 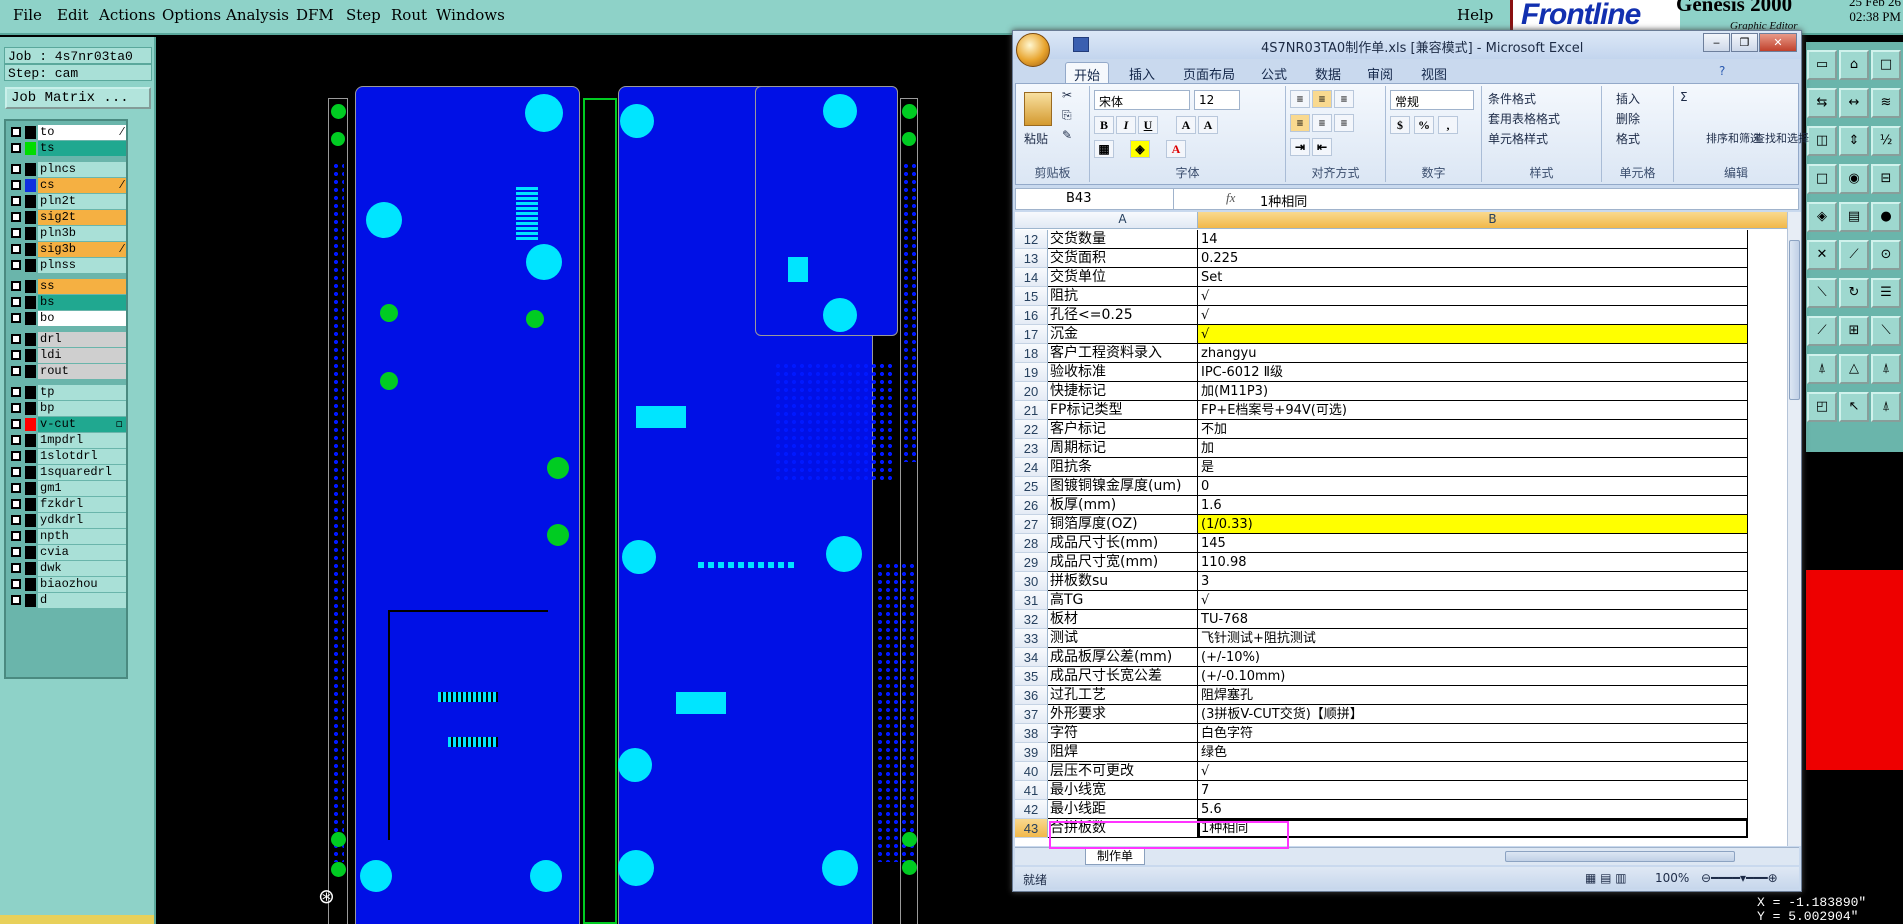 I want to click on indent-icon: ⇥, so click(x=1300, y=147).